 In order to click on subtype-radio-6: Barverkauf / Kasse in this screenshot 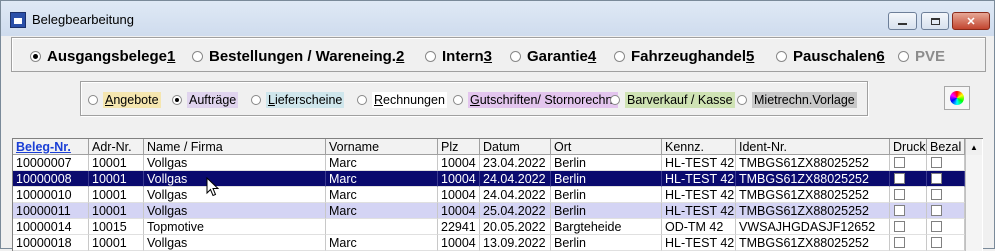, I will do `click(672, 100)`.